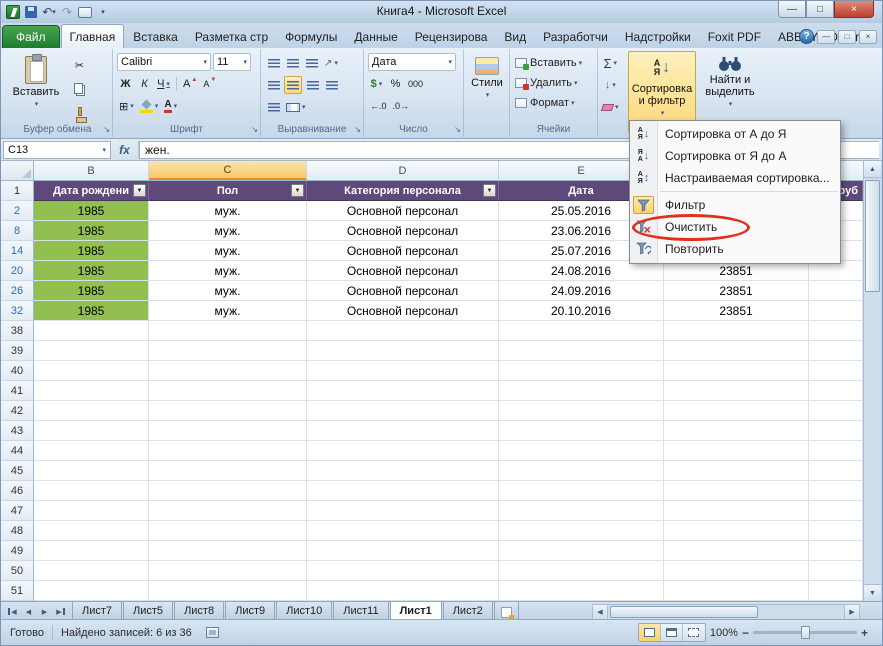  I want to click on delete-cells-button: Удалить ▾, so click(553, 83).